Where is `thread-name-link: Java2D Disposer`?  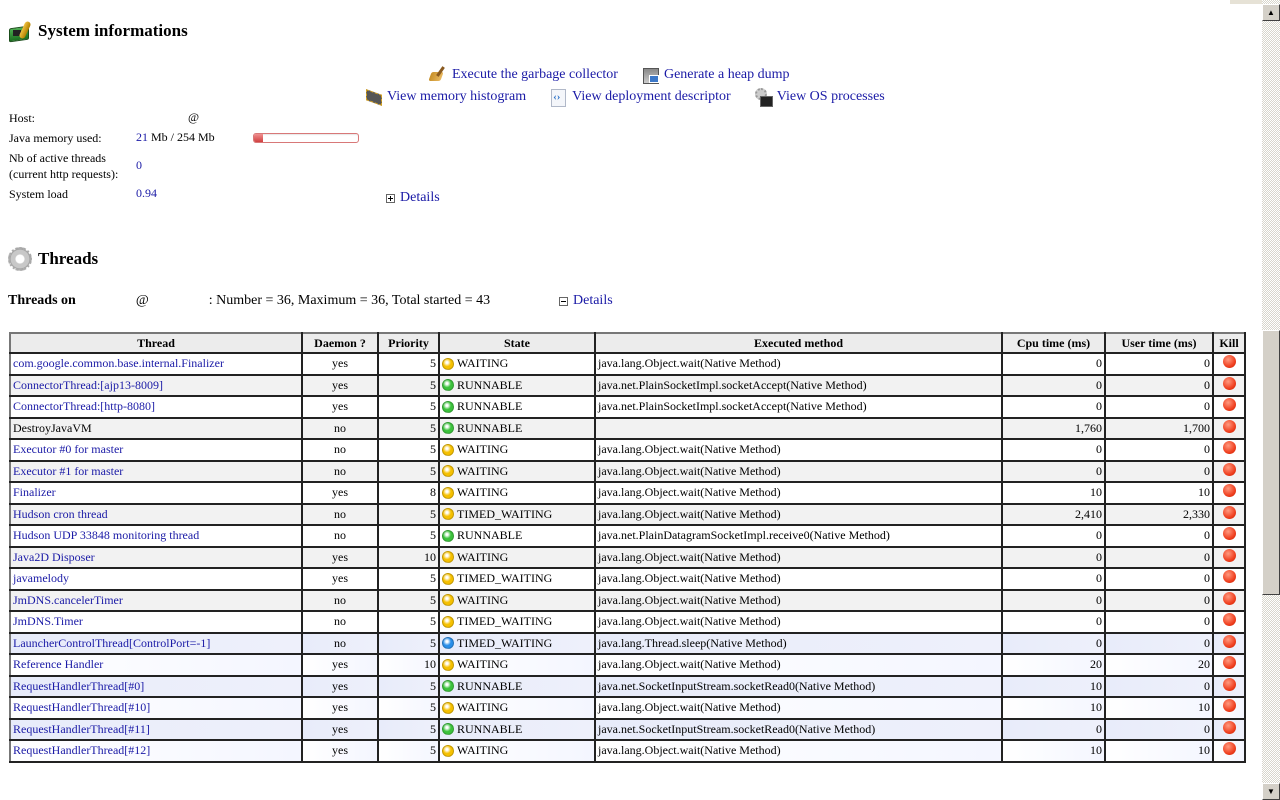 thread-name-link: Java2D Disposer is located at coordinates (54, 557).